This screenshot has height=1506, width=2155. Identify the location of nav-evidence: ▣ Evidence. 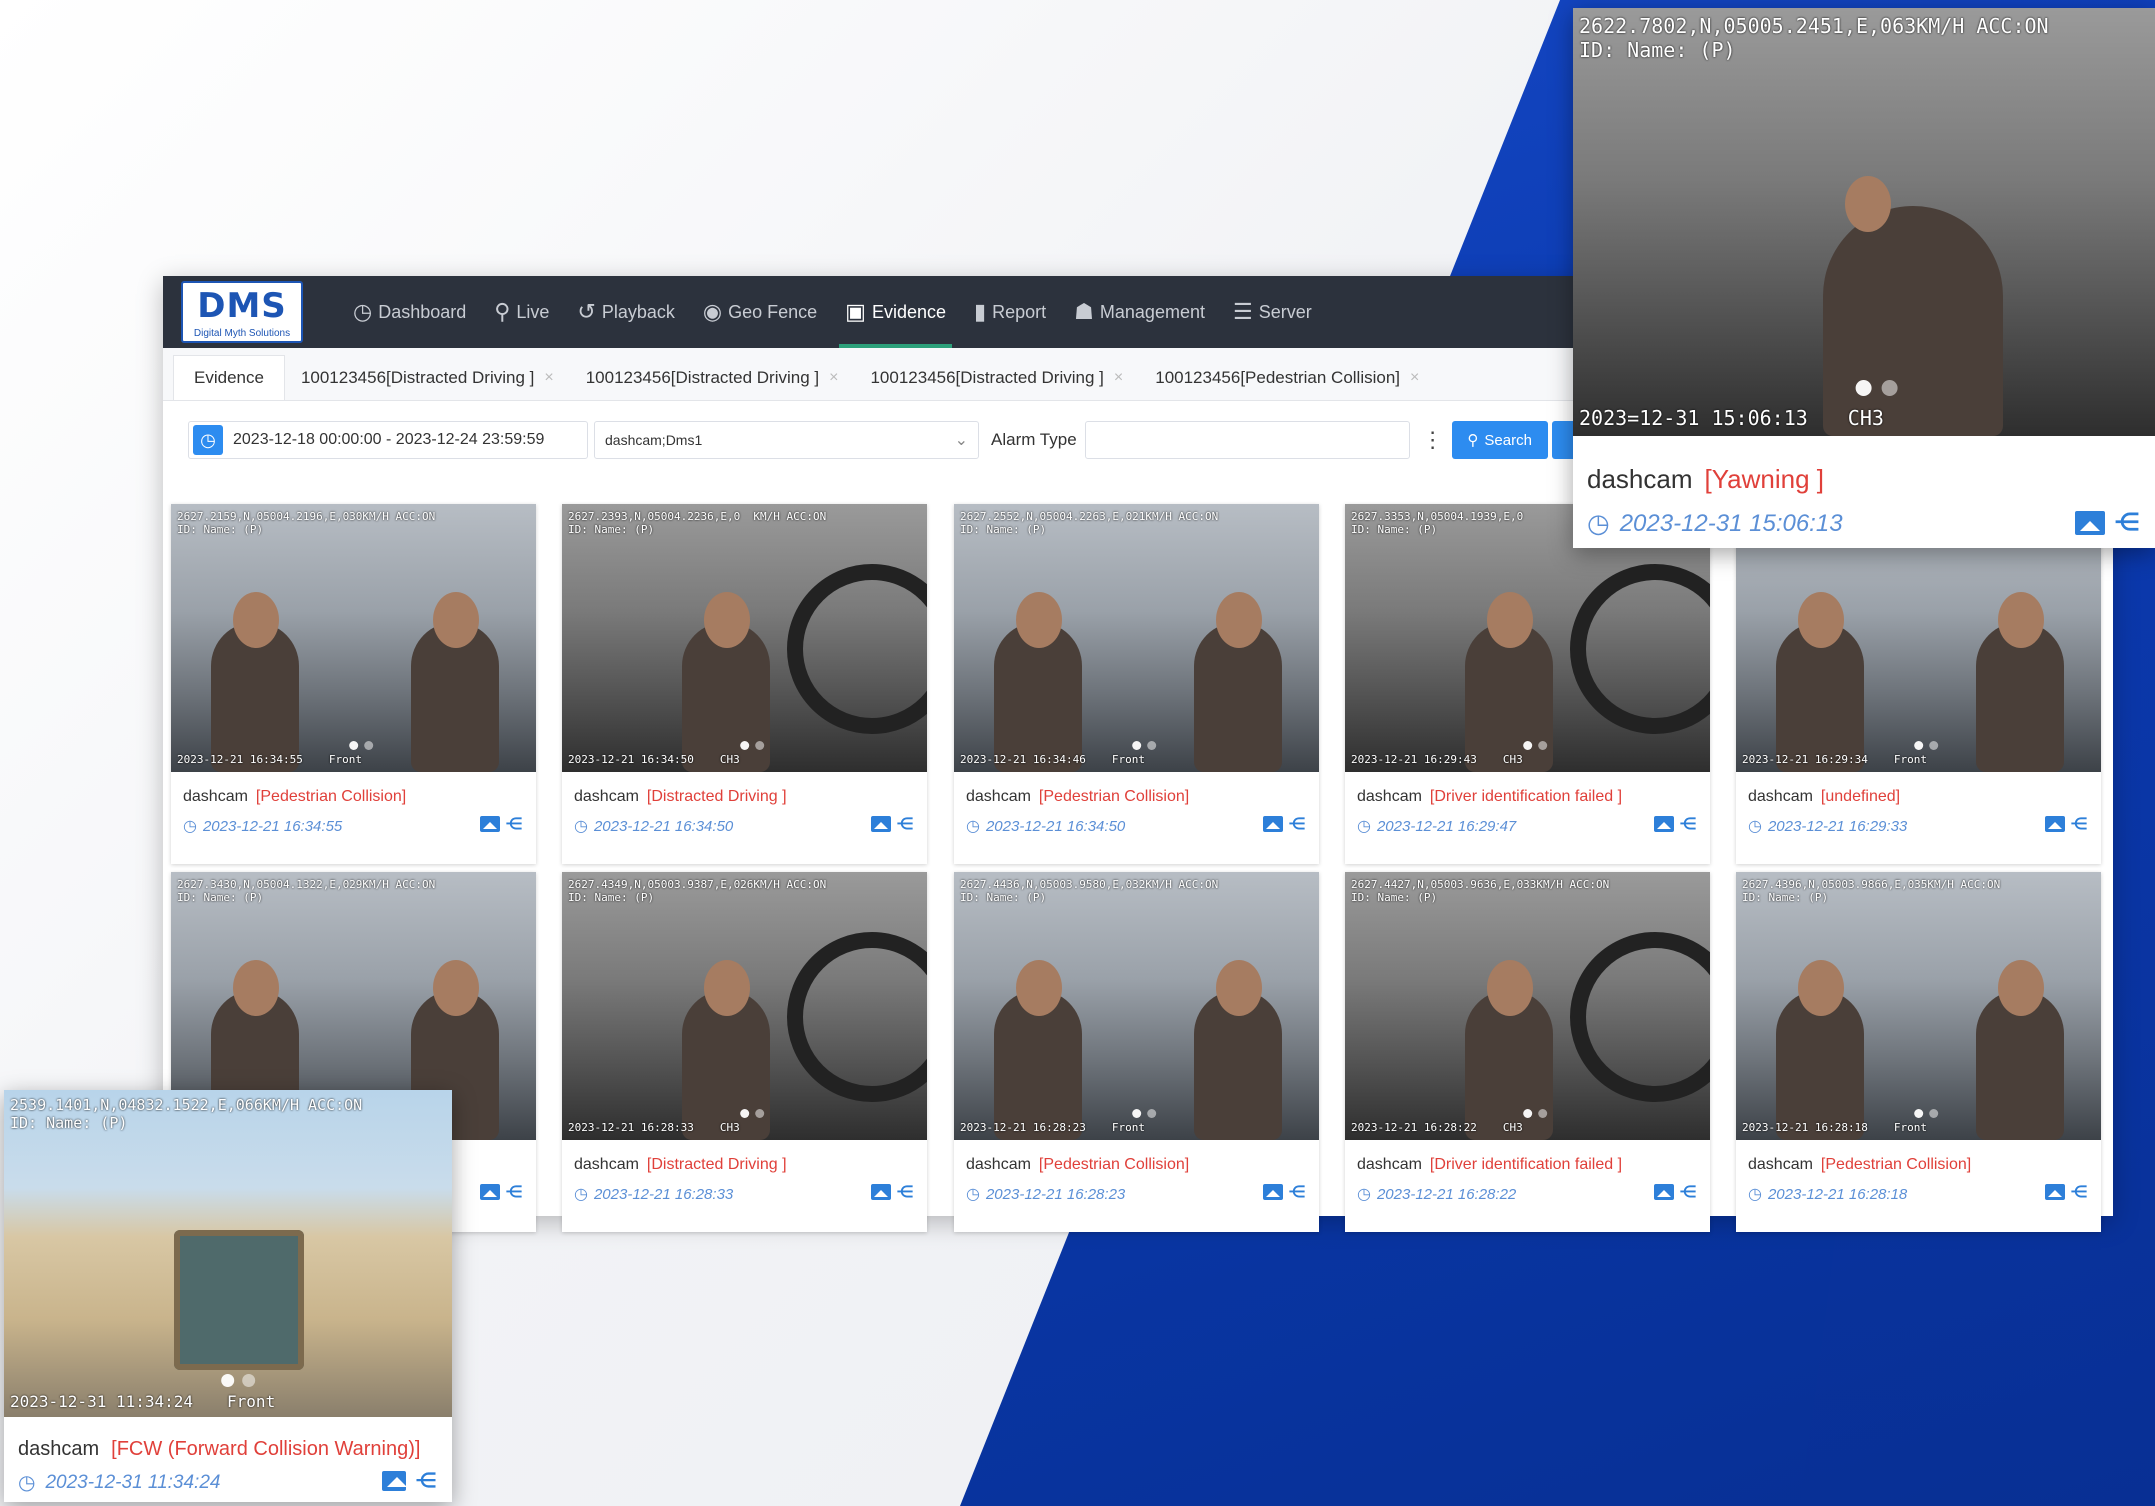
(895, 312).